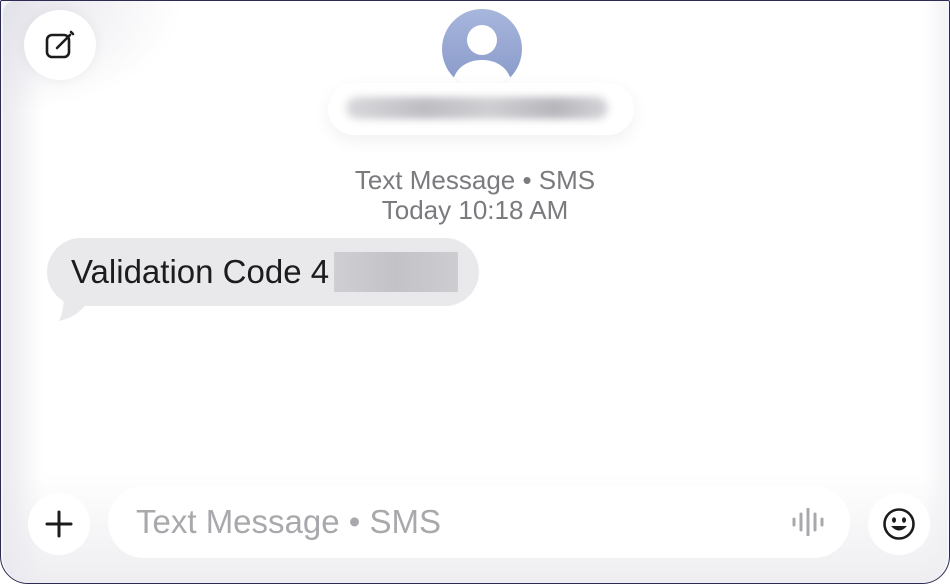  What do you see at coordinates (477, 108) in the screenshot?
I see `redacted-contact-name` at bounding box center [477, 108].